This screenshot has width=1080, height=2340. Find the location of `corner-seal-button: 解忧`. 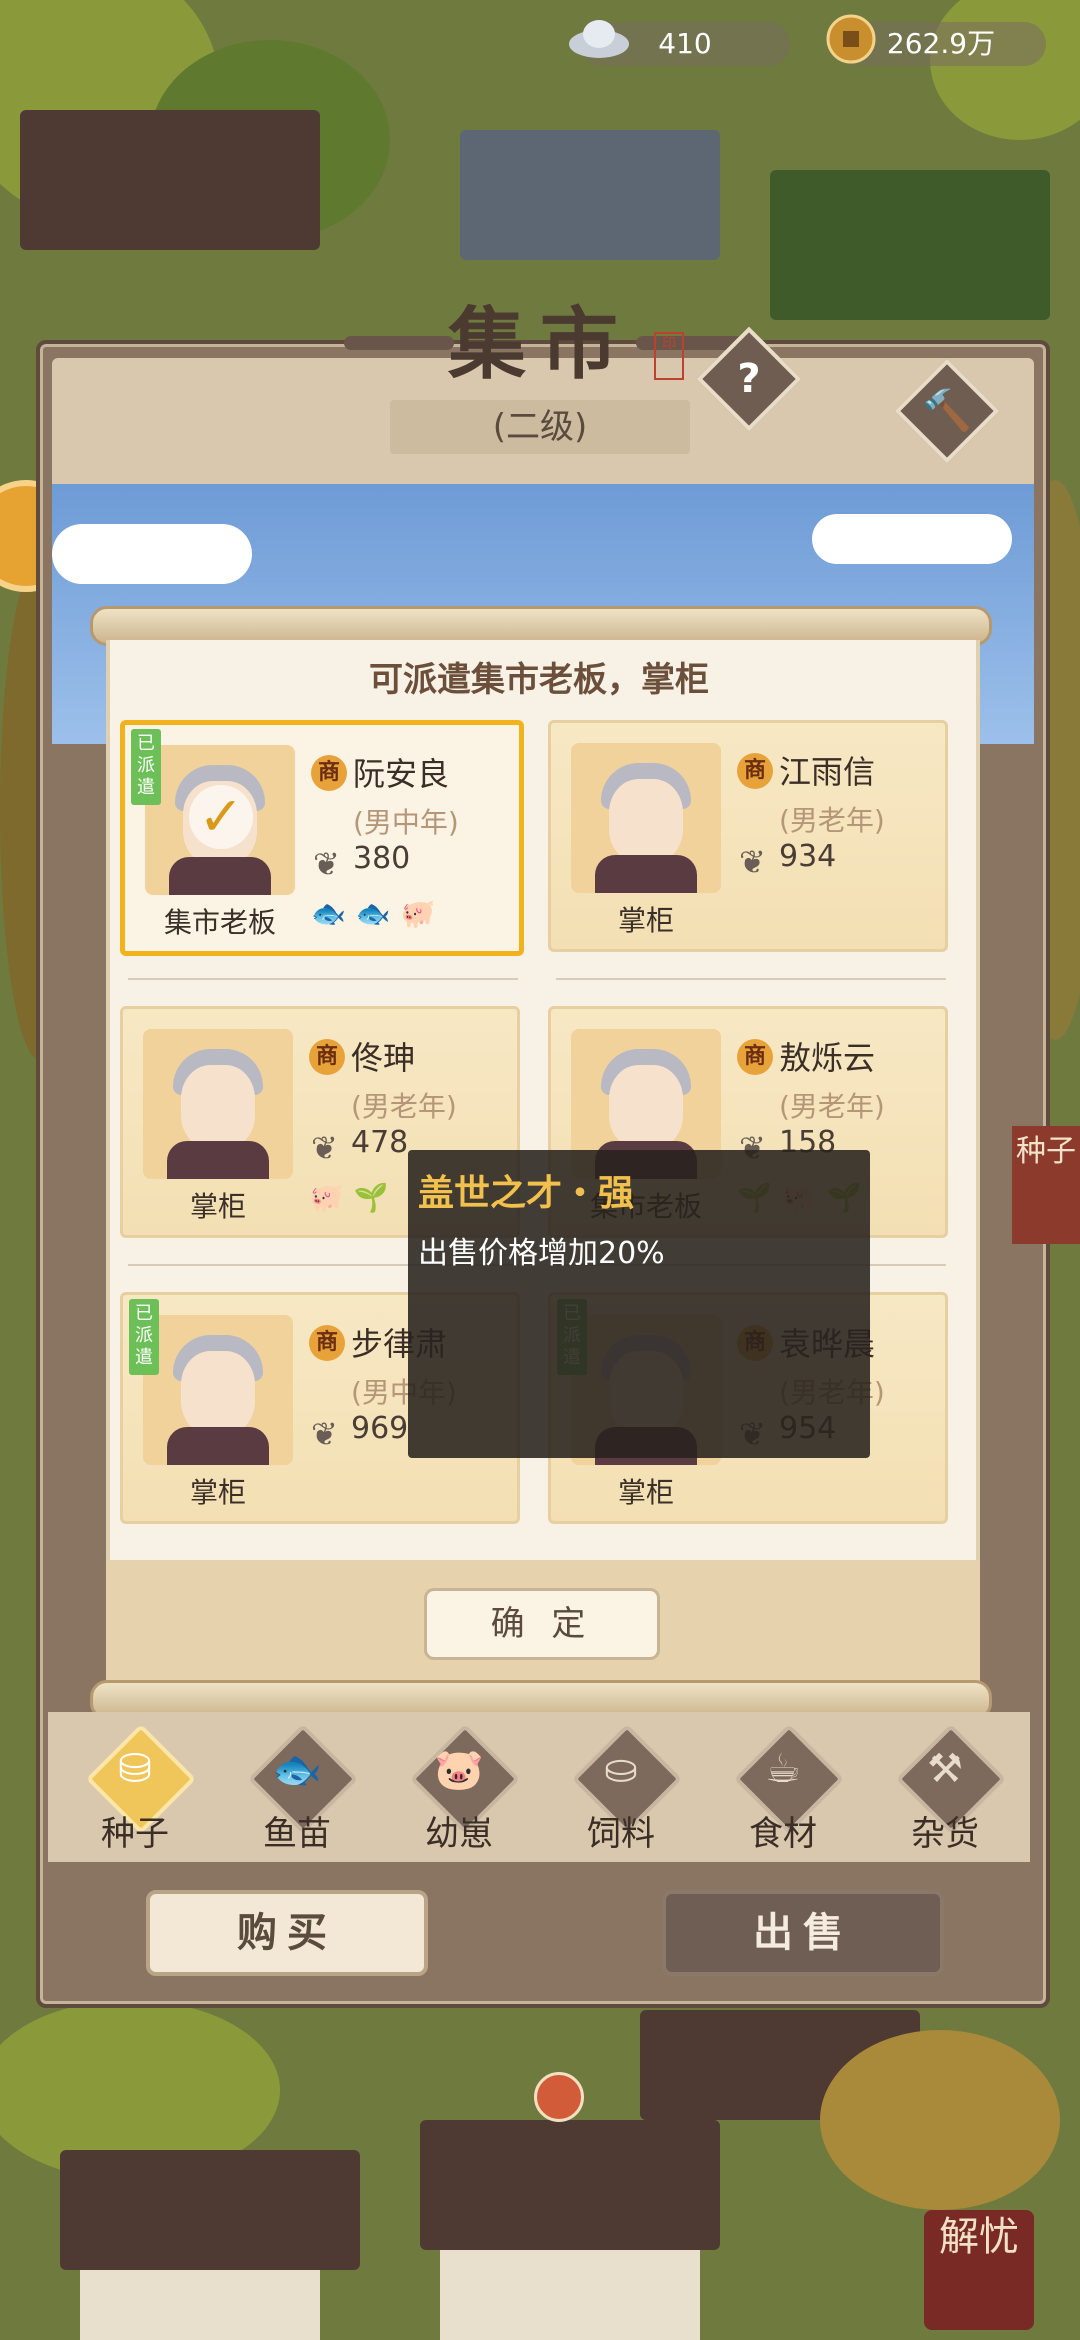

corner-seal-button: 解忧 is located at coordinates (979, 2270).